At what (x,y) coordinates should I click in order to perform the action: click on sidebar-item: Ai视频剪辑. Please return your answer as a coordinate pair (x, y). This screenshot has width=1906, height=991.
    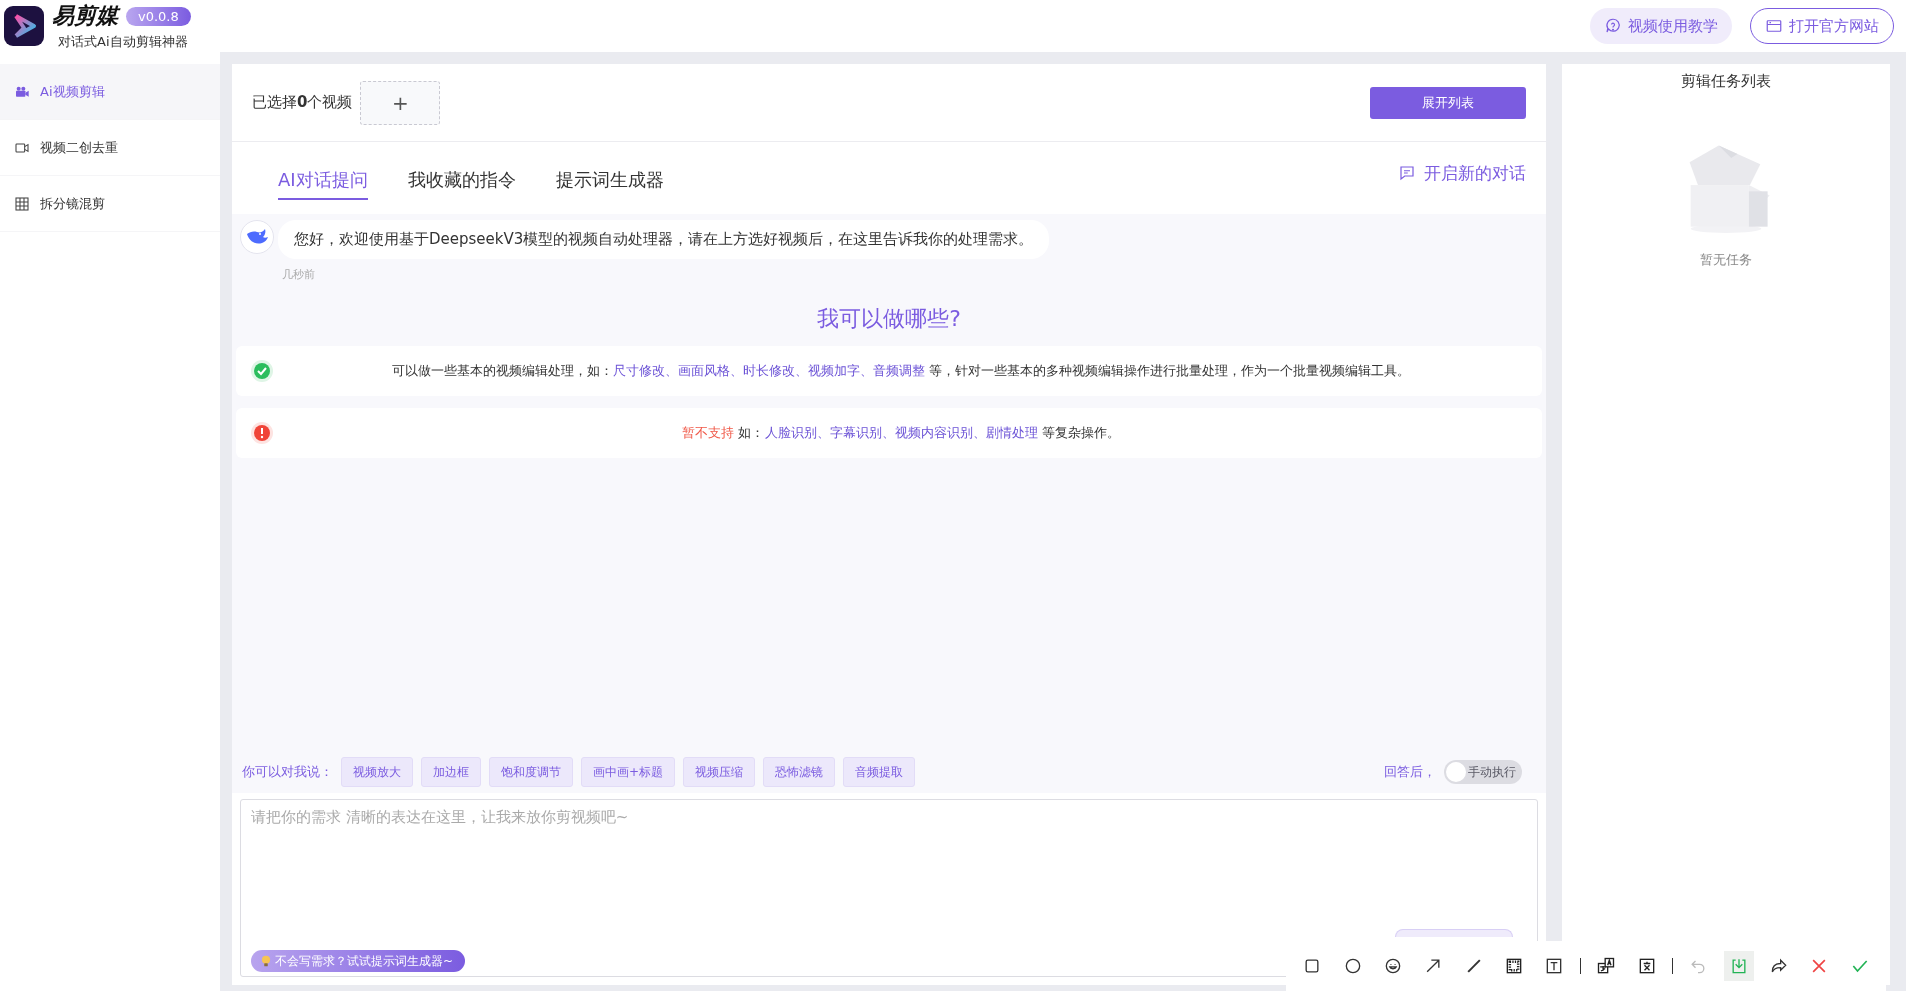
    Looking at the image, I should click on (110, 92).